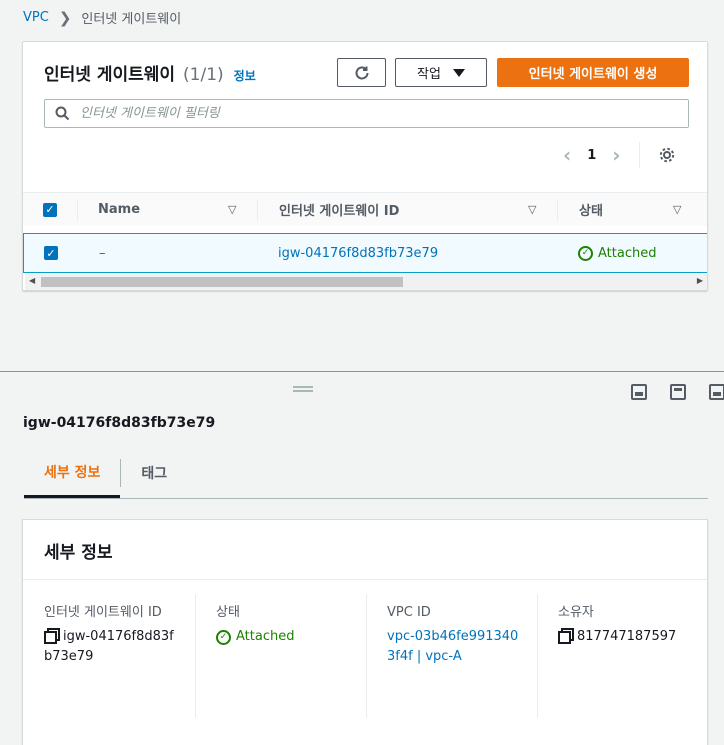  Describe the element at coordinates (576, 612) in the screenshot. I see `field-owner-label: 소유자` at that location.